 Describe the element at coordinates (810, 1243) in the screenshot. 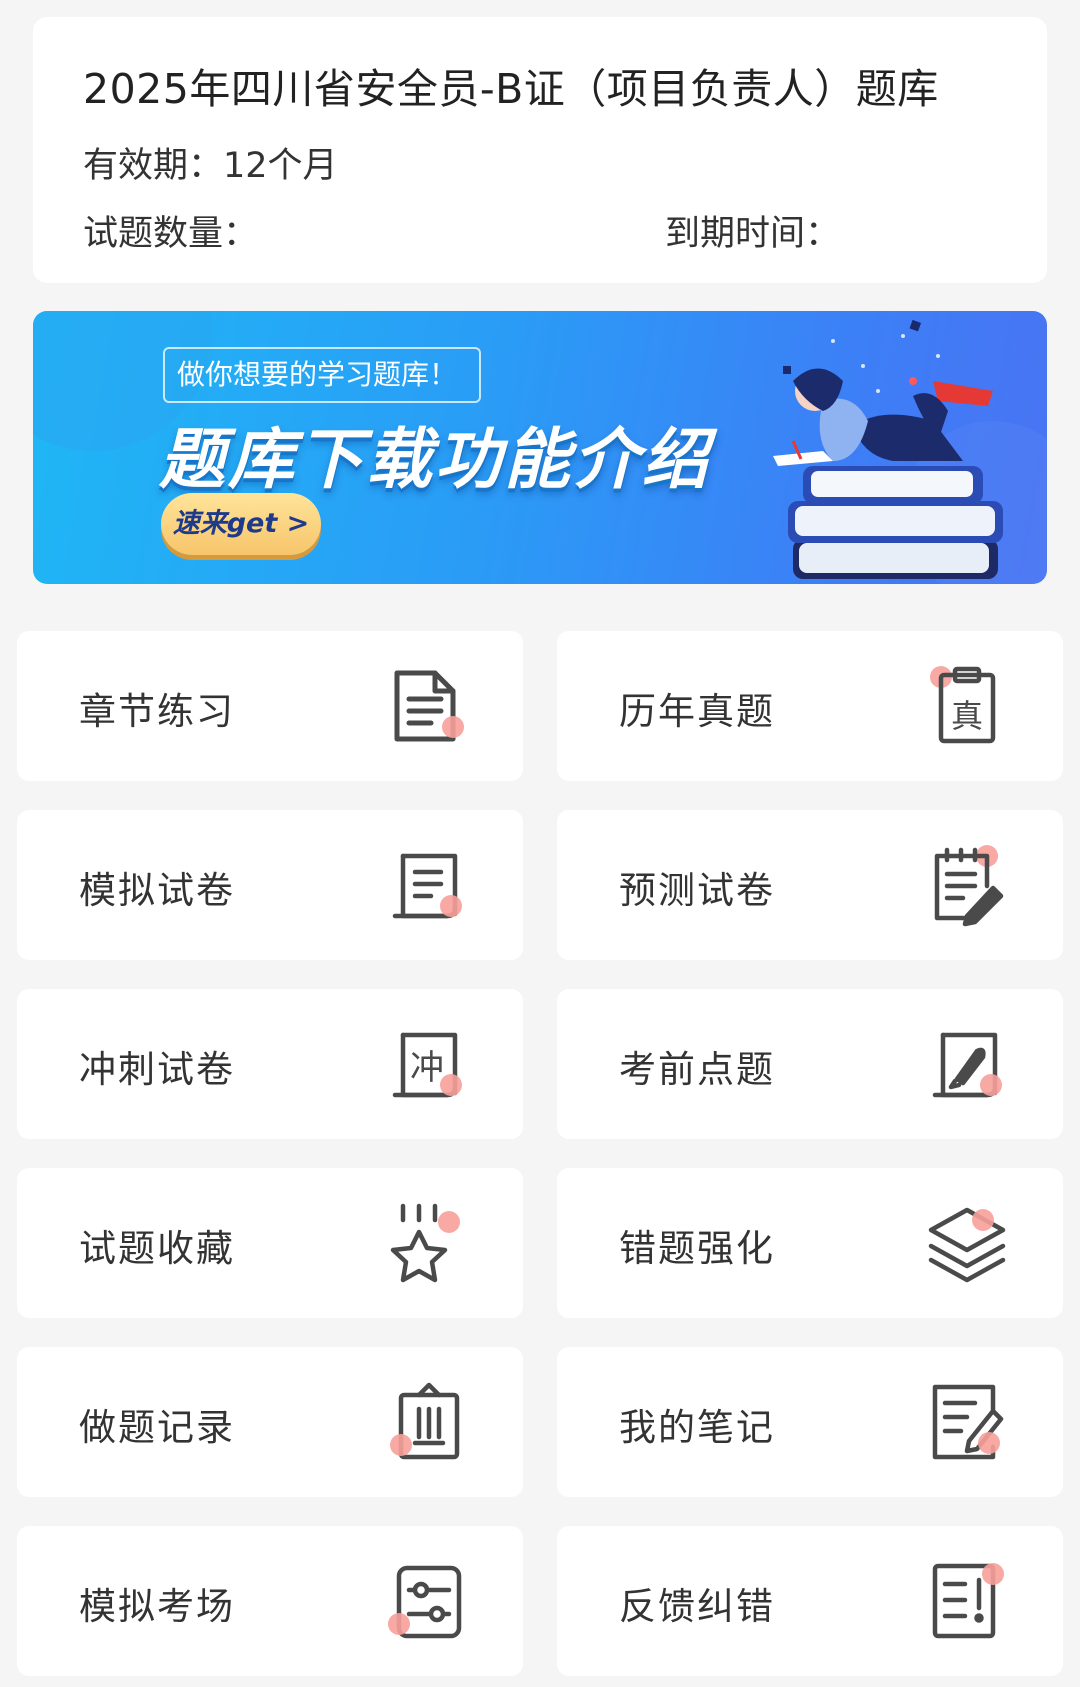

I see `menu-wrong-questions: 错题强化` at that location.